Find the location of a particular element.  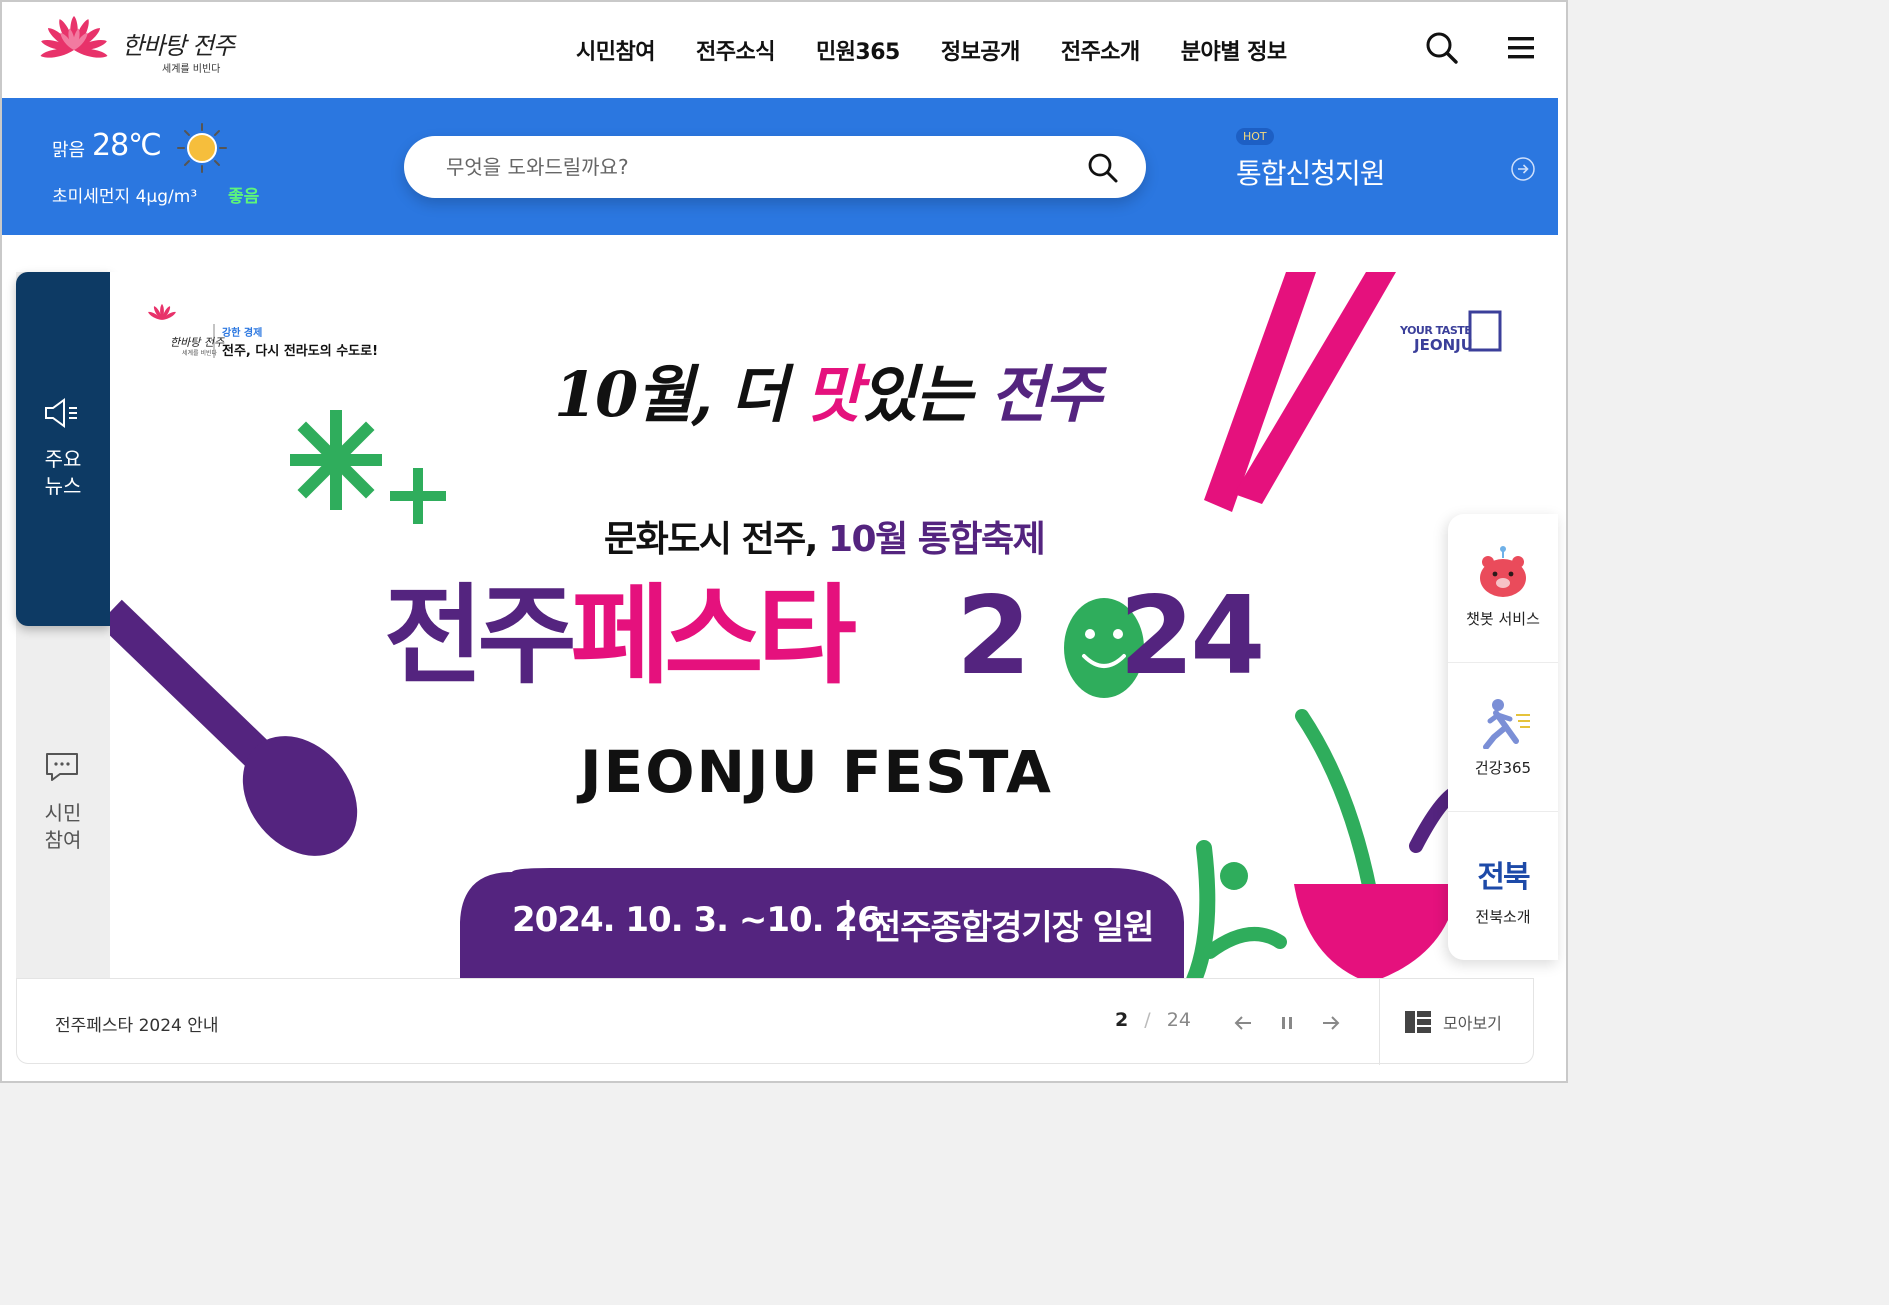

quick-menu: 챗봇 서비스 건강365 전북 전북소개 is located at coordinates (1503, 737).